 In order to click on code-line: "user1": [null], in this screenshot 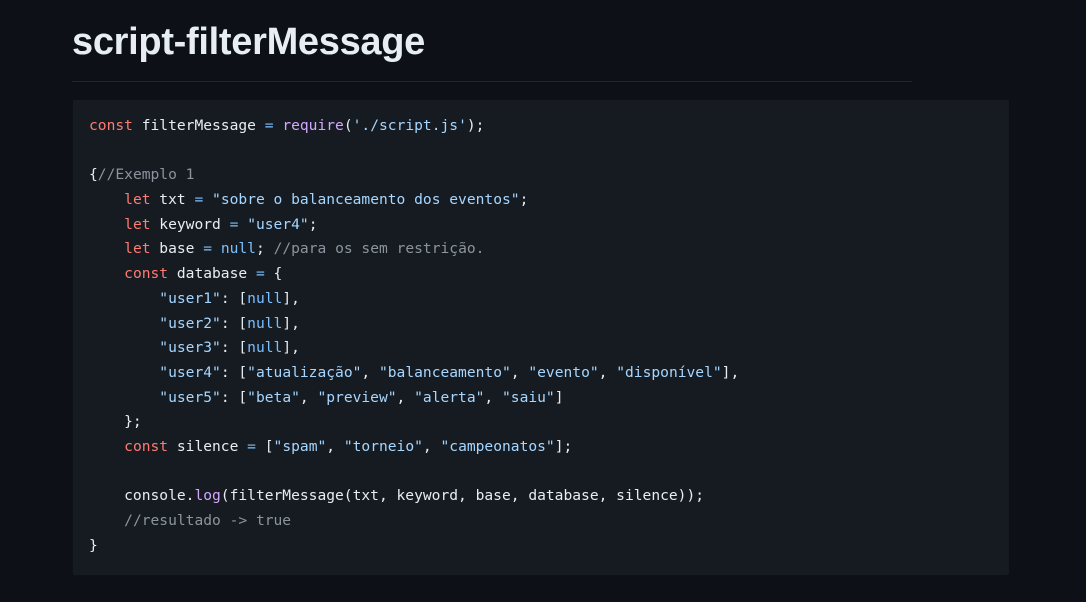, I will do `click(541, 299)`.